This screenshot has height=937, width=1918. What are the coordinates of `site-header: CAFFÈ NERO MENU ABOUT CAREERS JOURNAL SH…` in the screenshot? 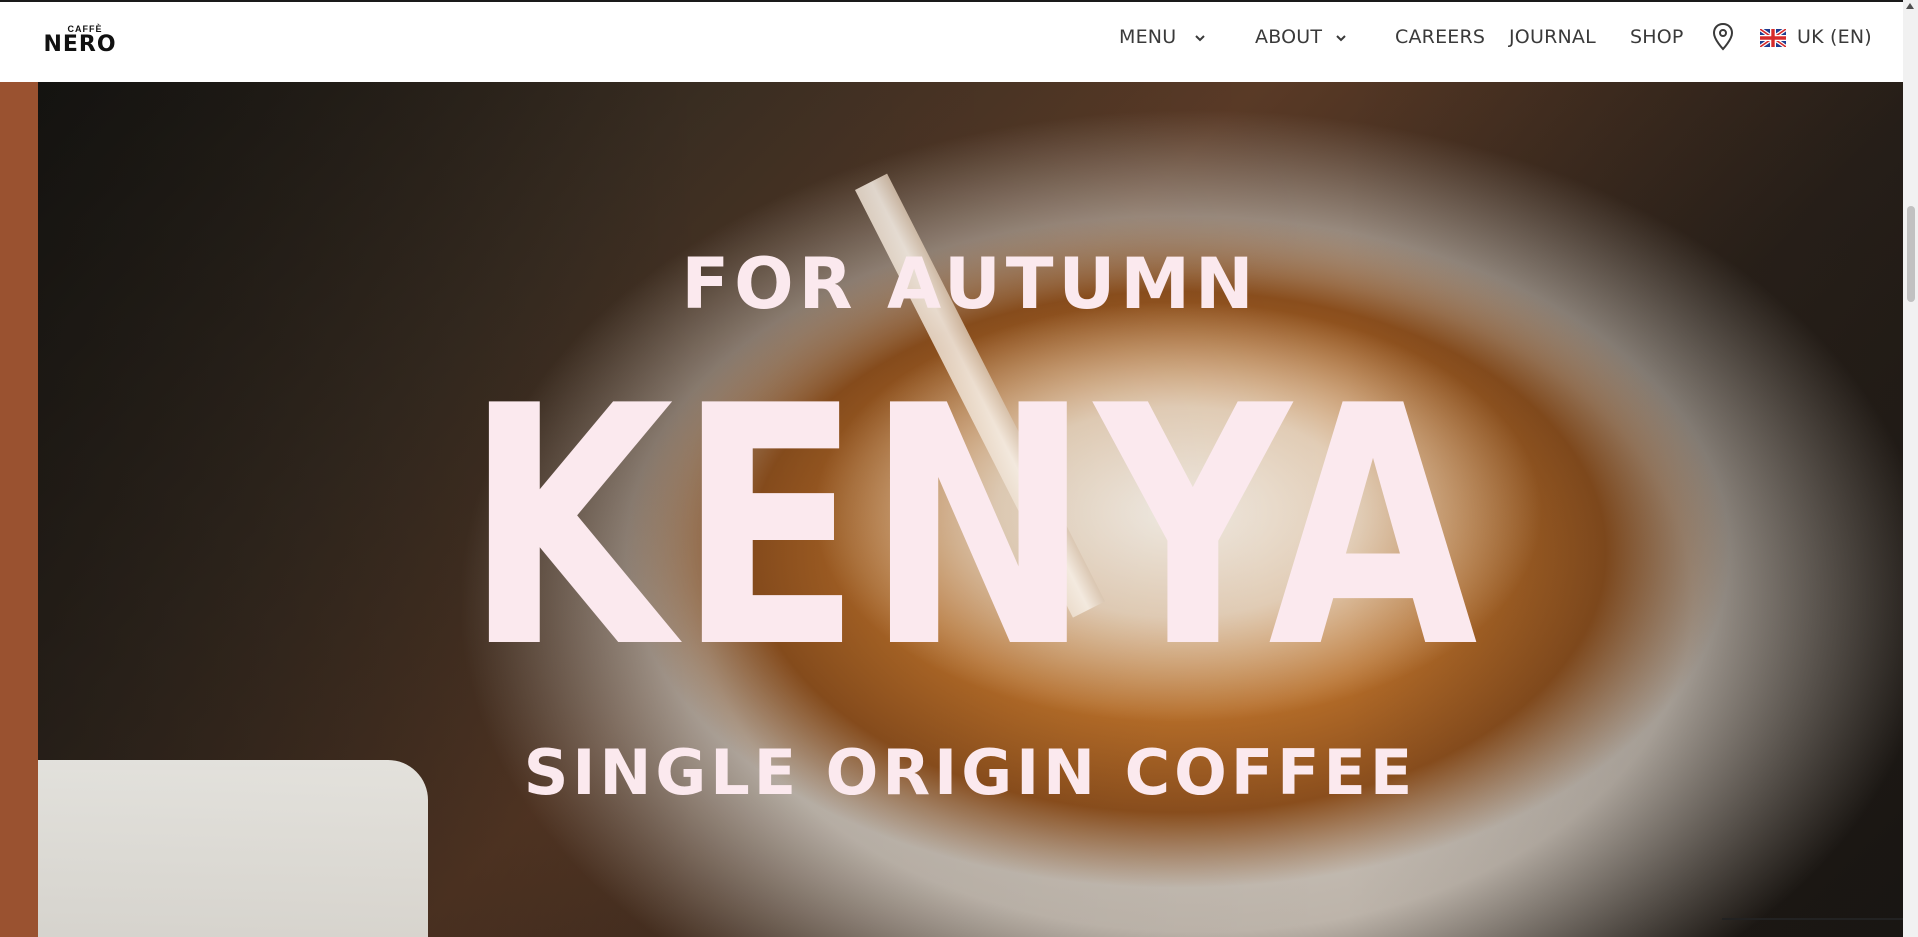 It's located at (951, 41).